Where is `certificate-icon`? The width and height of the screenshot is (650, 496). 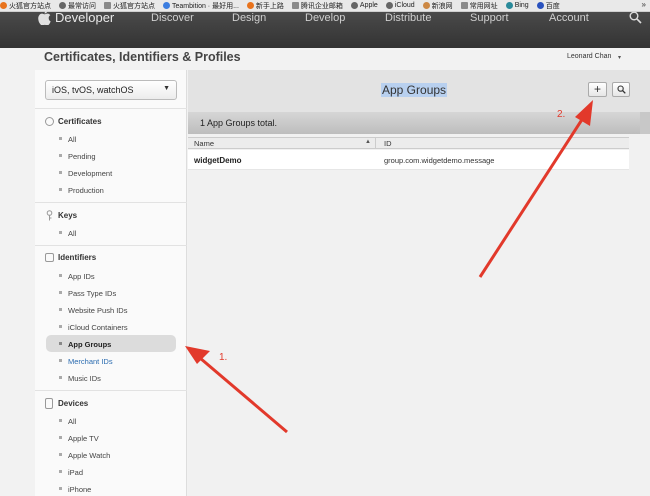 certificate-icon is located at coordinates (49, 121).